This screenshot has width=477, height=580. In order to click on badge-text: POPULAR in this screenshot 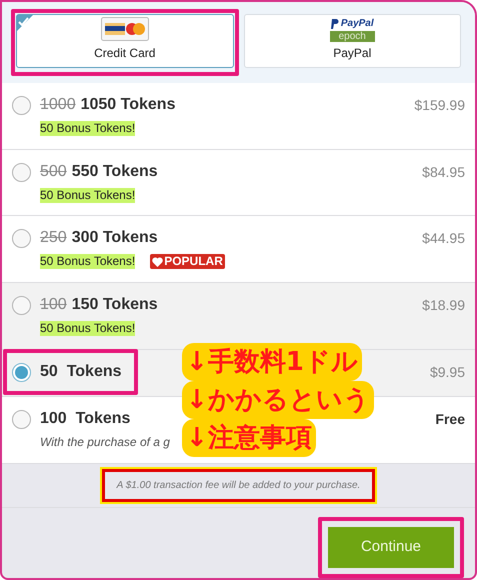, I will do `click(193, 262)`.